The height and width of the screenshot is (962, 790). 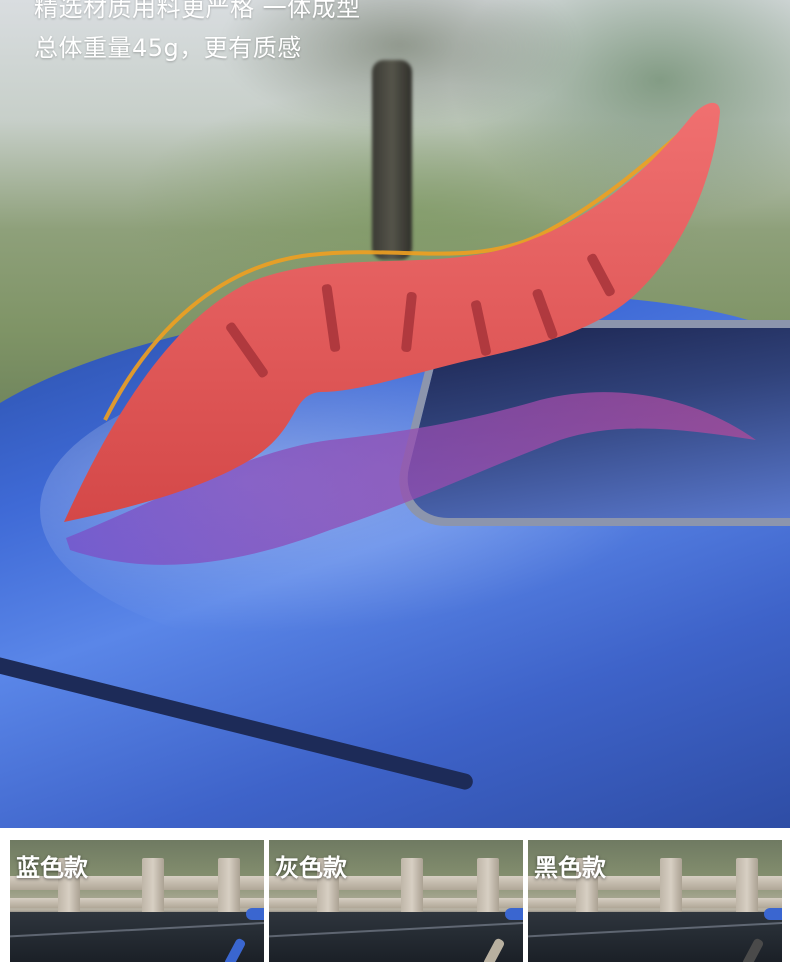 I want to click on color-option-label: 黑色款, so click(x=570, y=868).